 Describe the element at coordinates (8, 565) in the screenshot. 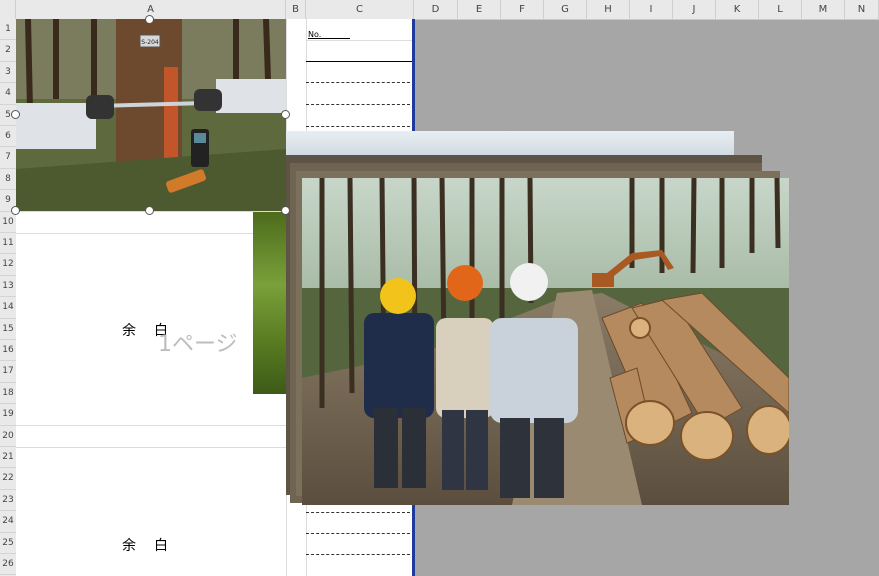

I see `row-header: 26` at that location.